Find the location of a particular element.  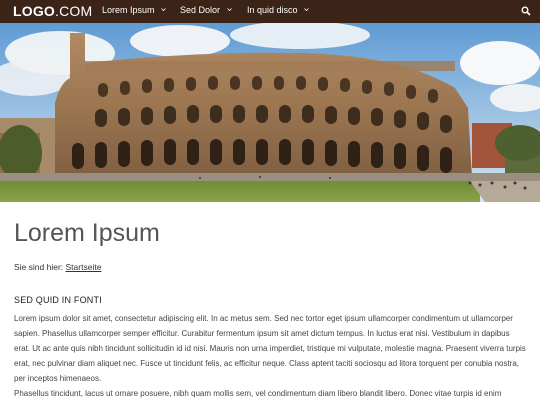

breadcrumb-prefix: Sie sind hier: is located at coordinates (39, 267).